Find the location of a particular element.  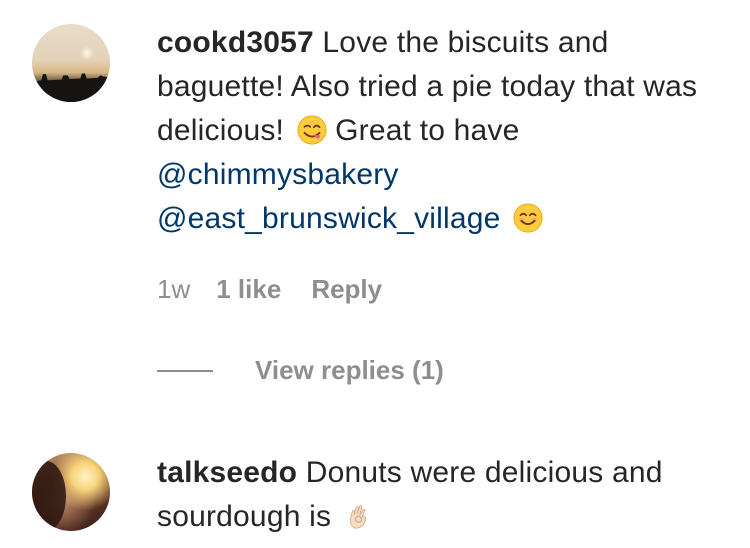

comment-body: Great to have is located at coordinates (423, 130).